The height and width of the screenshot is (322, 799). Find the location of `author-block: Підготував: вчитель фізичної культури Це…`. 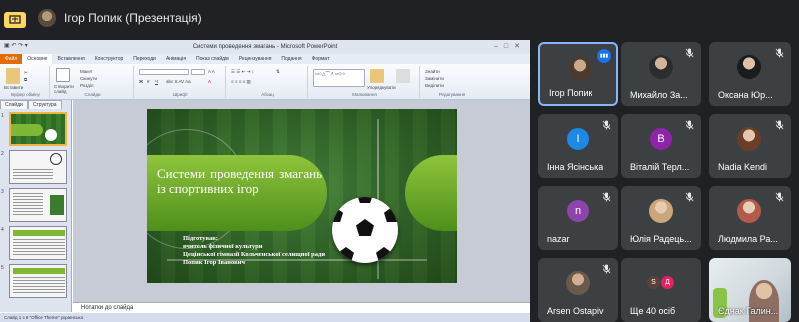

author-block: Підготував: вчитель фізичної культури Це… is located at coordinates (254, 251).